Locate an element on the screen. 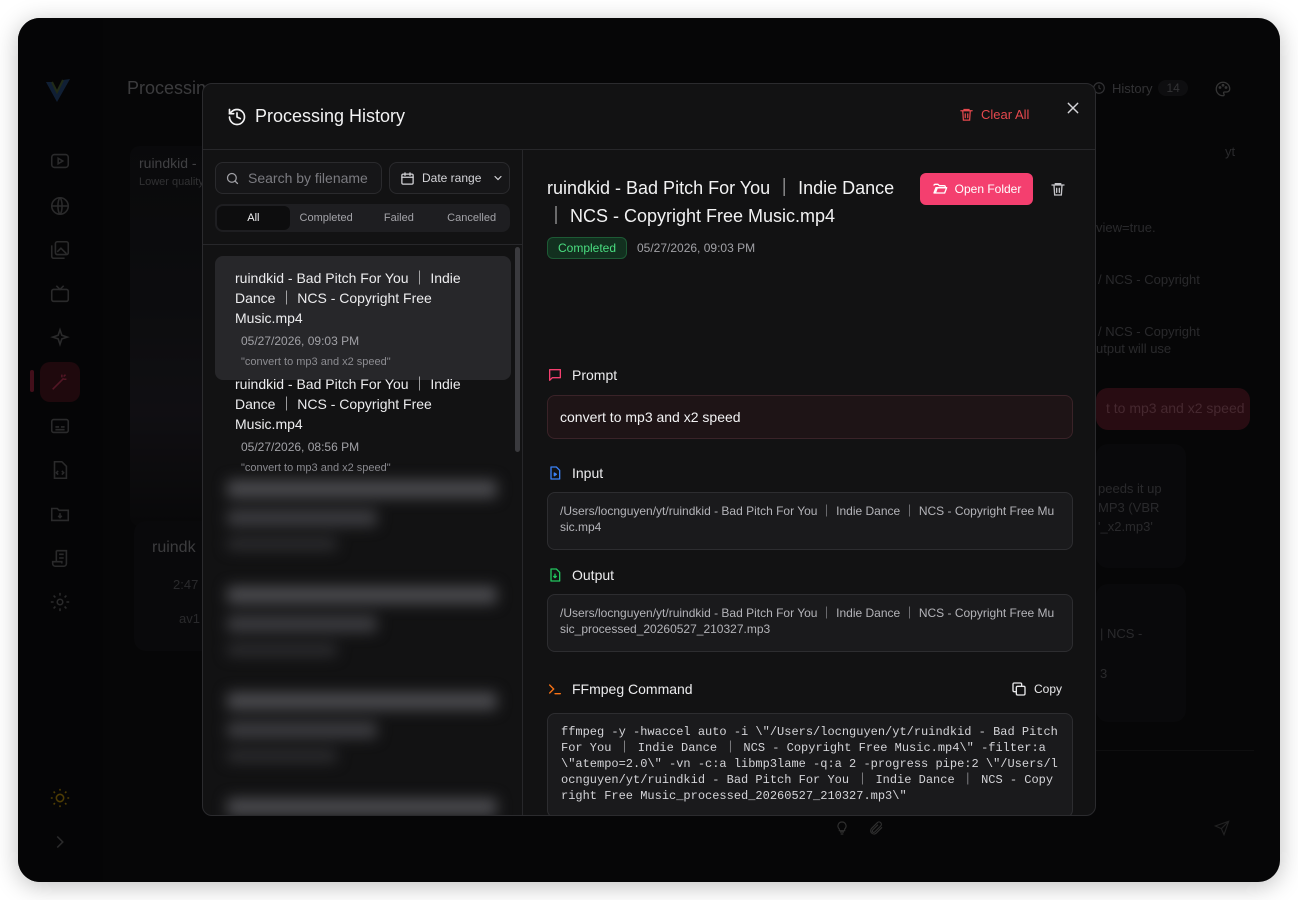  ffmpeg-section-label: FFmpeg Command is located at coordinates (620, 689).